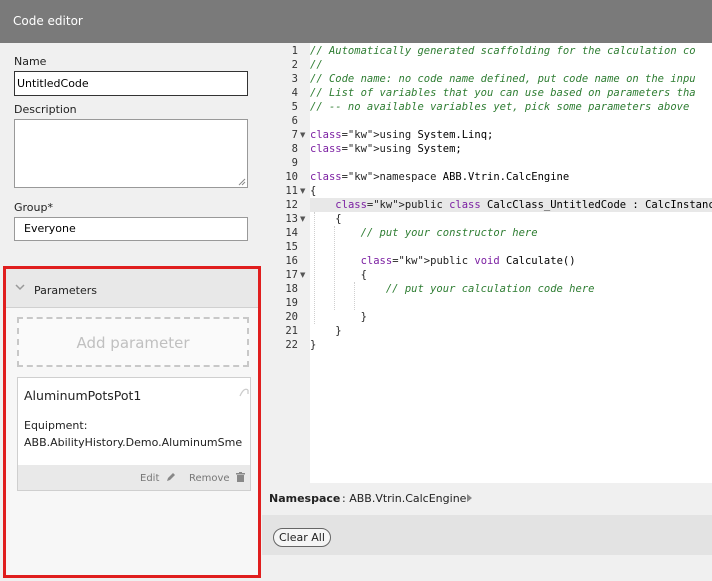 This screenshot has height=581, width=712. Describe the element at coordinates (356, 21) in the screenshot. I see `window-titlebar: Code editor` at that location.